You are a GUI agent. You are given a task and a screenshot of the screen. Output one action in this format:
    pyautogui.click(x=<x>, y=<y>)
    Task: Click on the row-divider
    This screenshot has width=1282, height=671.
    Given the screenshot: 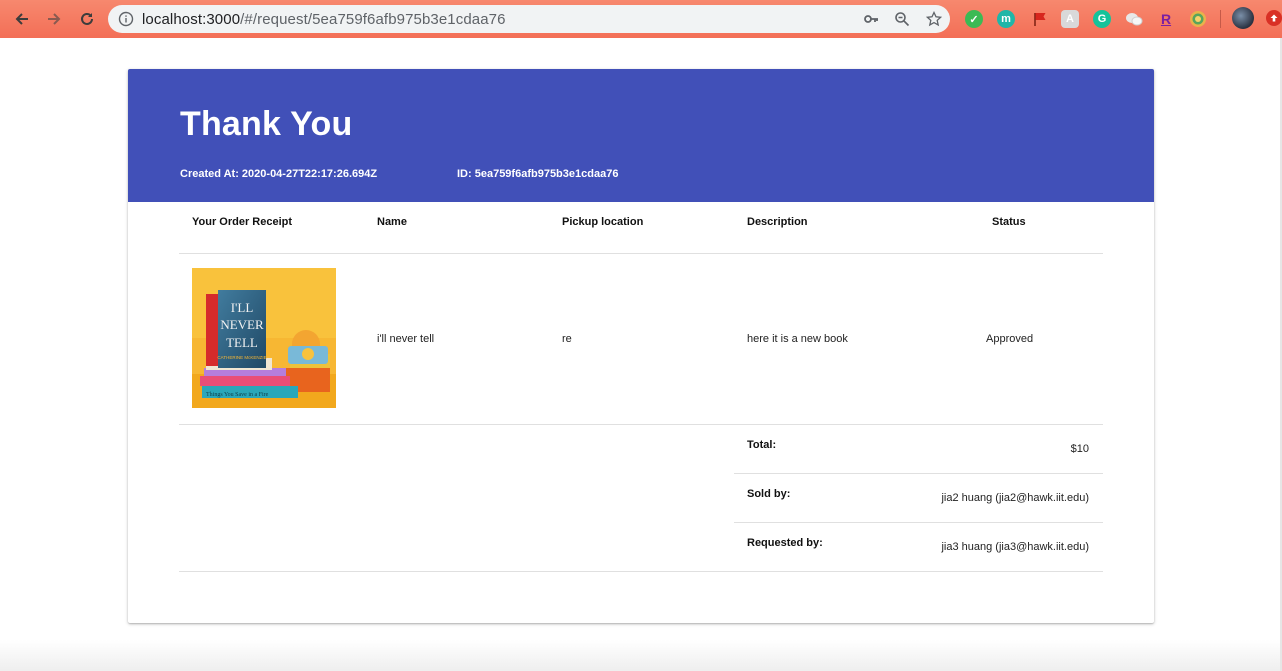 What is the action you would take?
    pyautogui.click(x=641, y=424)
    